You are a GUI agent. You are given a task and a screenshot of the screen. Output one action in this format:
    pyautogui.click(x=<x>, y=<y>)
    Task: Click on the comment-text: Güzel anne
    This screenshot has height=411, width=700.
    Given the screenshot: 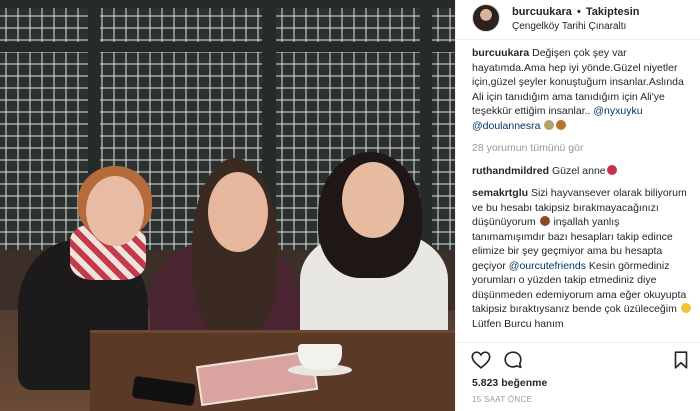 What is the action you would take?
    pyautogui.click(x=578, y=170)
    